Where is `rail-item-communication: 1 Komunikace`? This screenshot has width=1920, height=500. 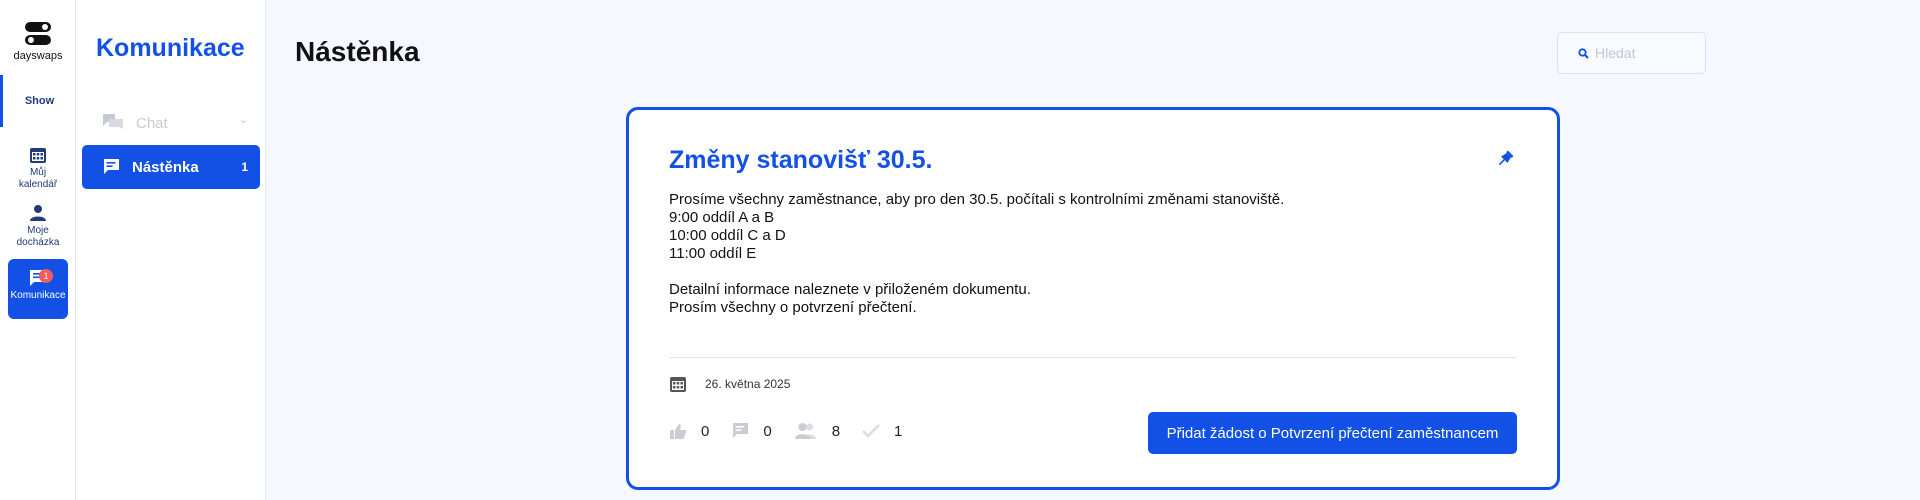
rail-item-communication: 1 Komunikace is located at coordinates (38, 289).